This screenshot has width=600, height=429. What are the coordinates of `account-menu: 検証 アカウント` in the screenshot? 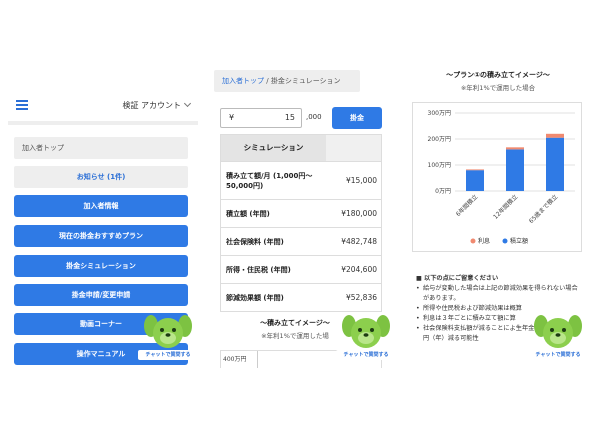 It's located at (157, 105).